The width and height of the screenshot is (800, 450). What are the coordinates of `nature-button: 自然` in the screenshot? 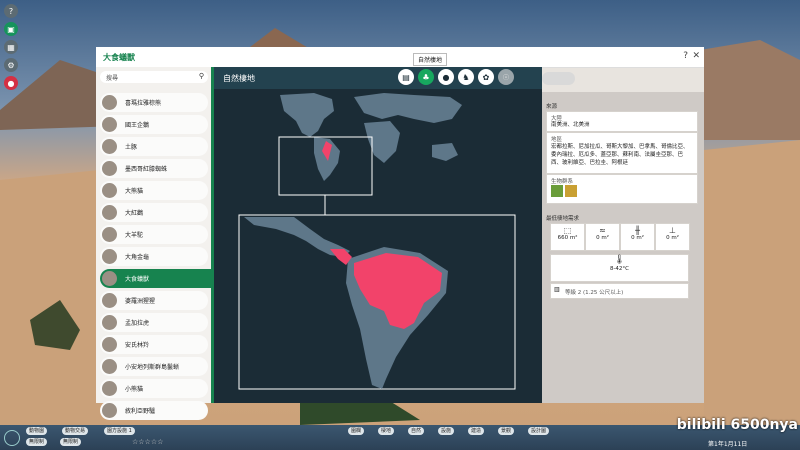 It's located at (416, 431).